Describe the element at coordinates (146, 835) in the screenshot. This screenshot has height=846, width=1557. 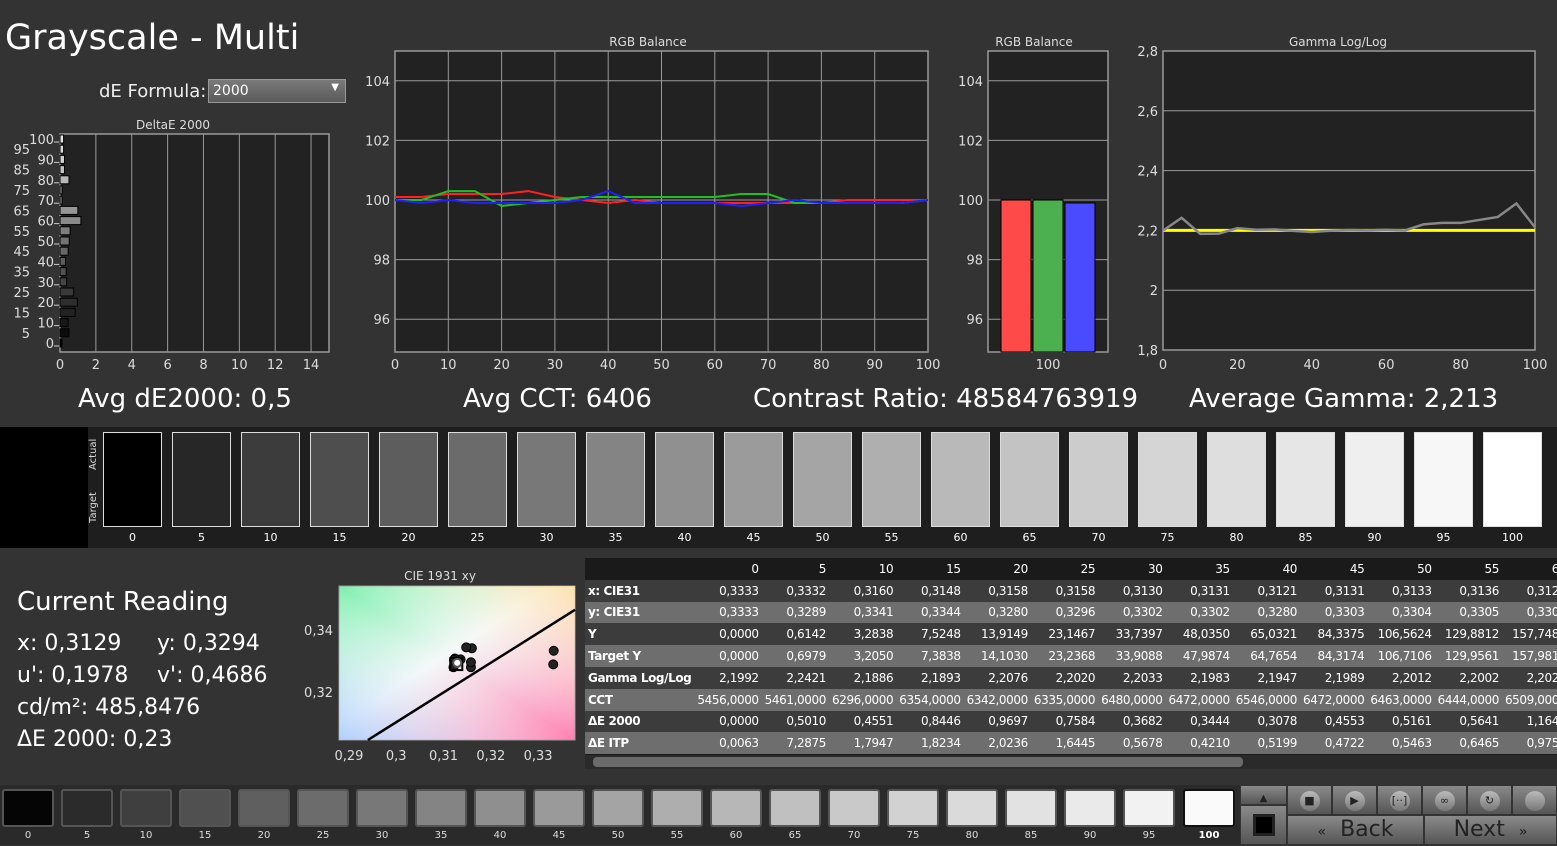
I see `patch-label: 10` at that location.